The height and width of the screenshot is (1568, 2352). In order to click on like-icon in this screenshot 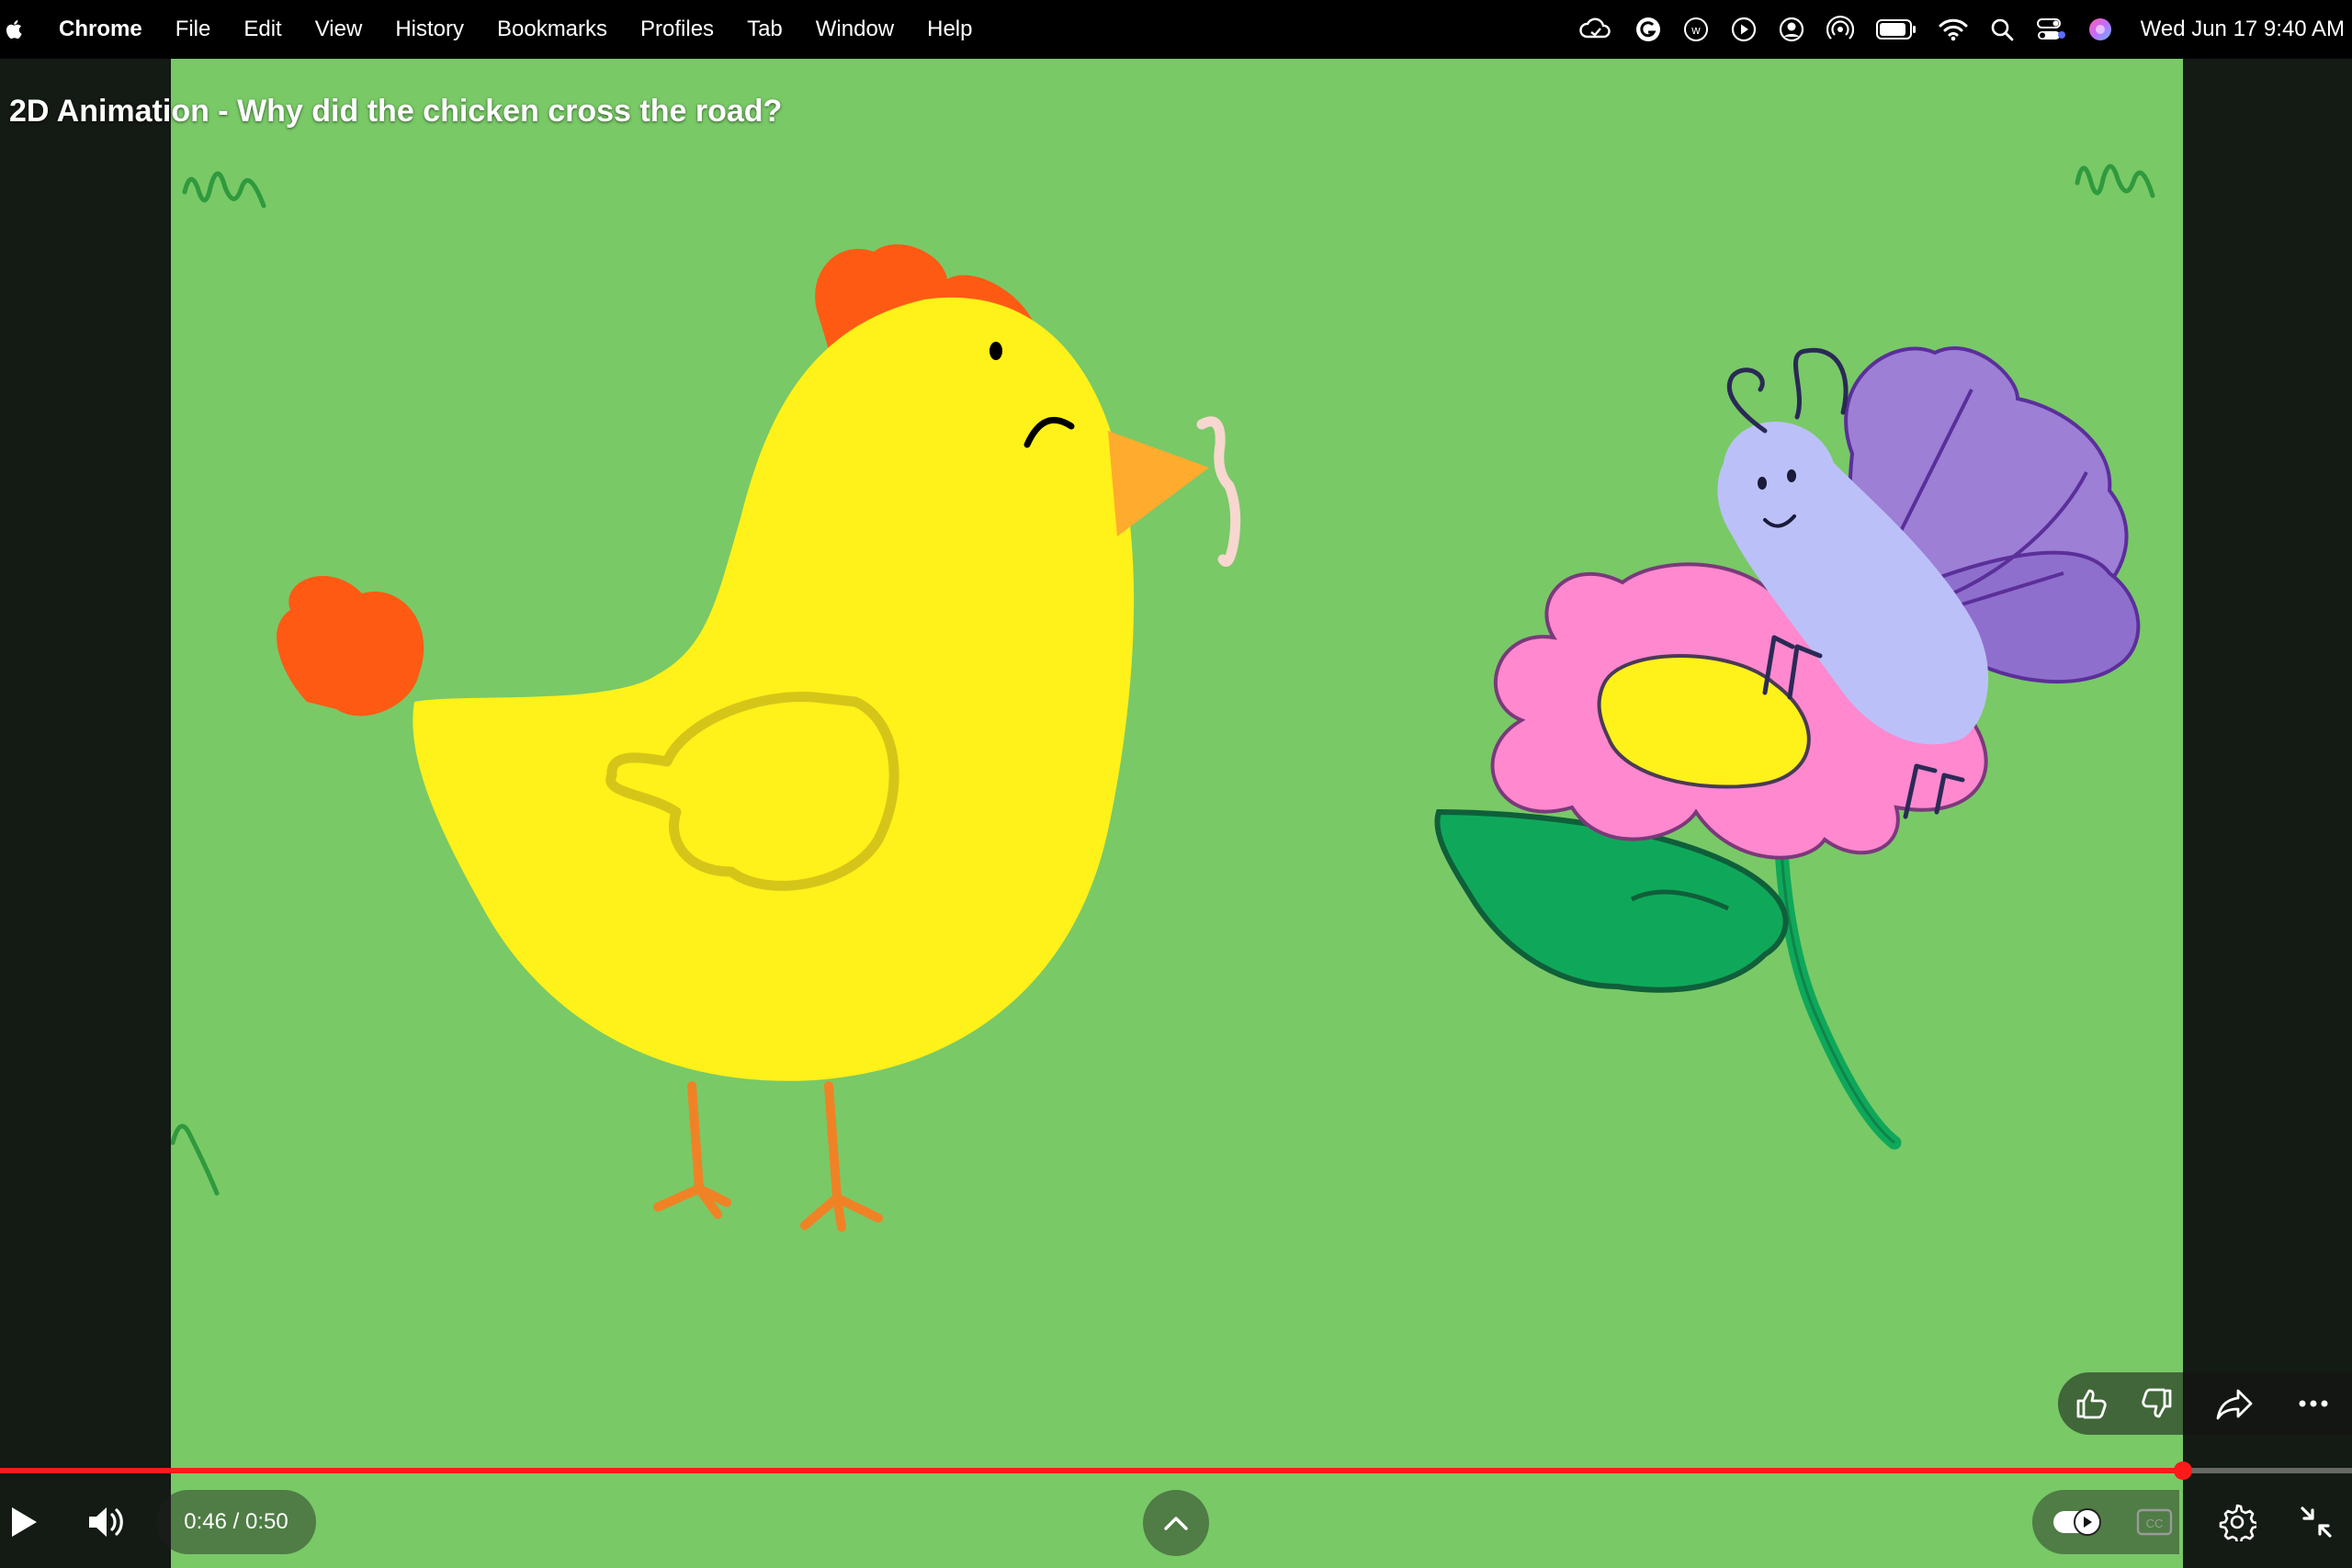, I will do `click(2091, 1404)`.